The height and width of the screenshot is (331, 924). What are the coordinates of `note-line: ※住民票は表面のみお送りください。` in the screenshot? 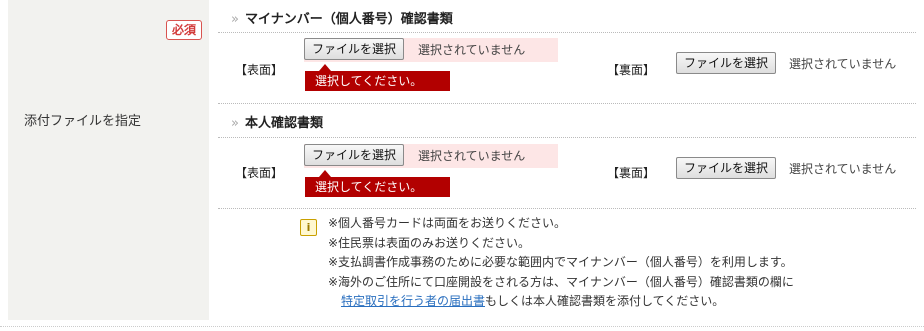 It's located at (429, 242).